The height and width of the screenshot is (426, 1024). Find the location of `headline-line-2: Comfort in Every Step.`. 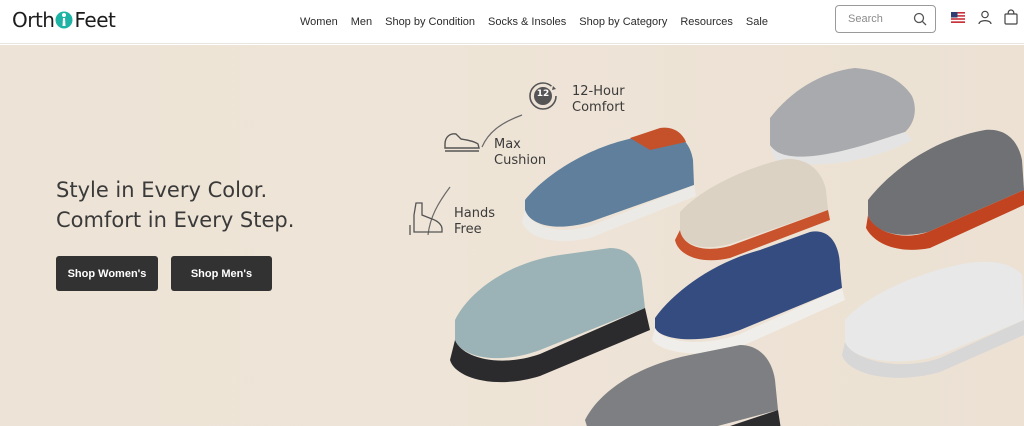

headline-line-2: Comfort in Every Step. is located at coordinates (175, 220).